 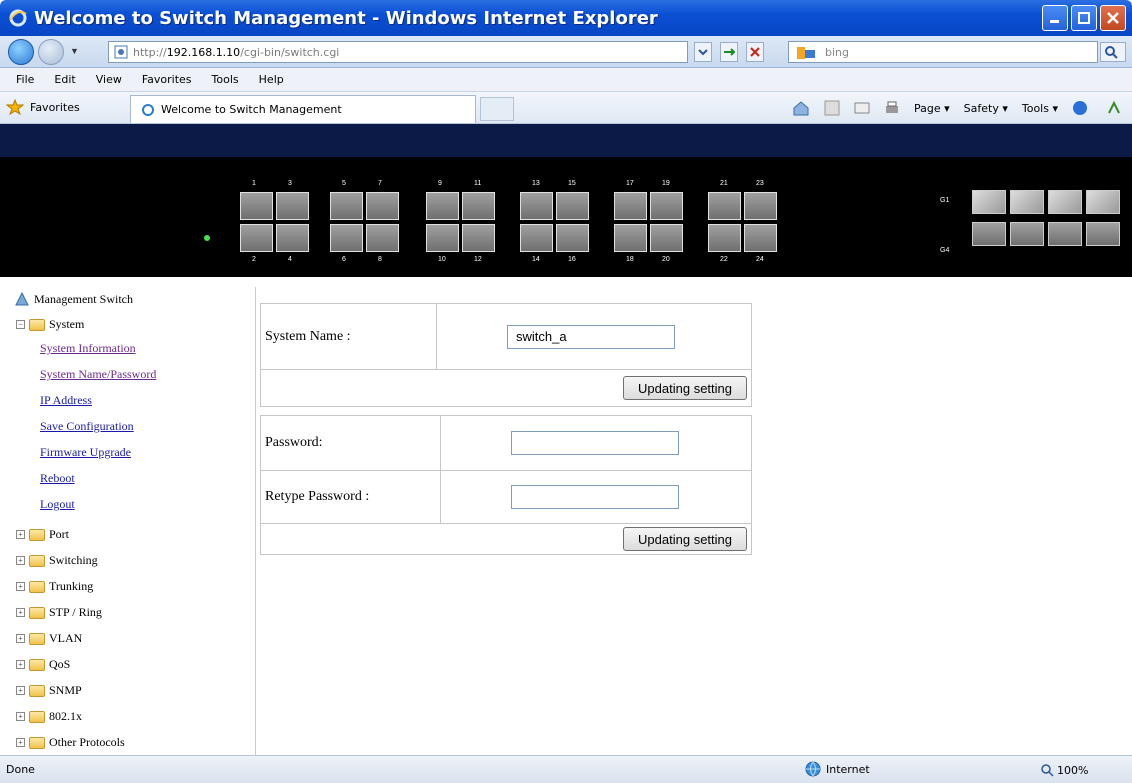 What do you see at coordinates (837, 52) in the screenshot?
I see `search-placeholder: bing` at bounding box center [837, 52].